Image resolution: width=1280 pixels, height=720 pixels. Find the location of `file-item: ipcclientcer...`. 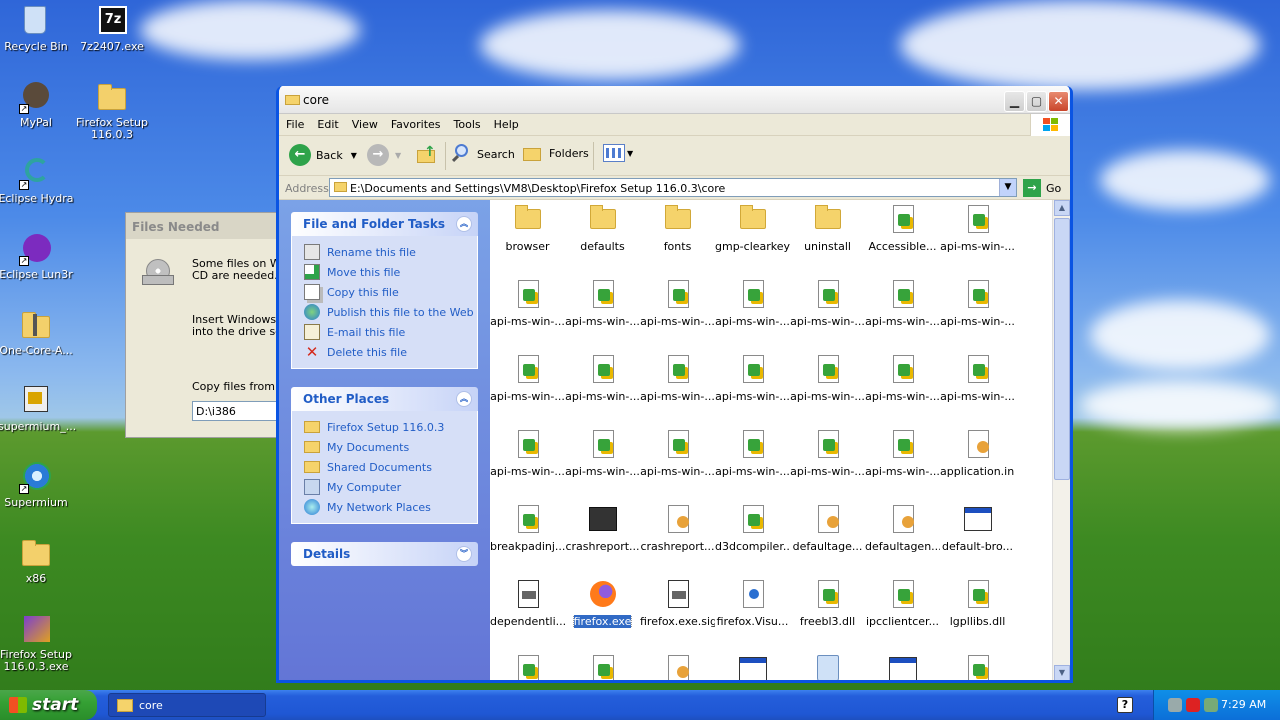

file-item: ipcclientcer... is located at coordinates (902, 603).